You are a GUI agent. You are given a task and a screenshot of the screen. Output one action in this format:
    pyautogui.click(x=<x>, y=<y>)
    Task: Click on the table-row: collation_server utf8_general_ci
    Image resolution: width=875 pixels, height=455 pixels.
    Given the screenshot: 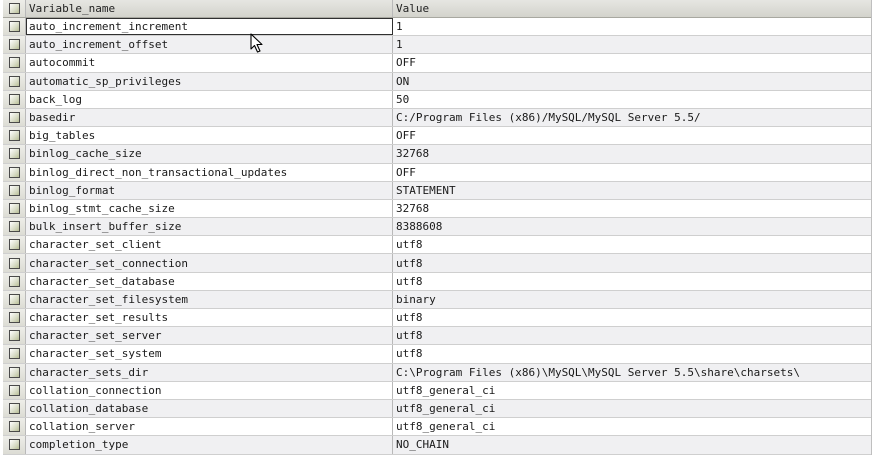 What is the action you would take?
    pyautogui.click(x=437, y=427)
    